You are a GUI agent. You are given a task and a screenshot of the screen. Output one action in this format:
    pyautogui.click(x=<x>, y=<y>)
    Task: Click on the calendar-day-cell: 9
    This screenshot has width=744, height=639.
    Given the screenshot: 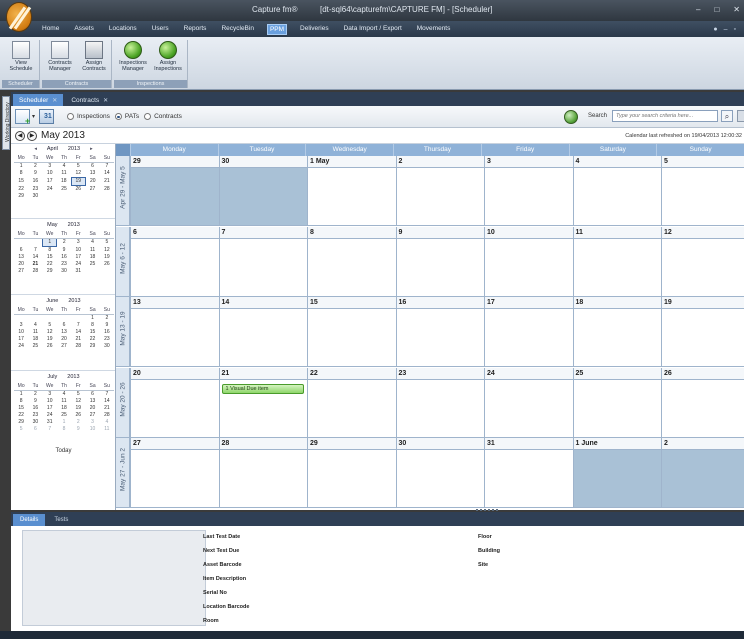 What is the action you would take?
    pyautogui.click(x=439, y=261)
    